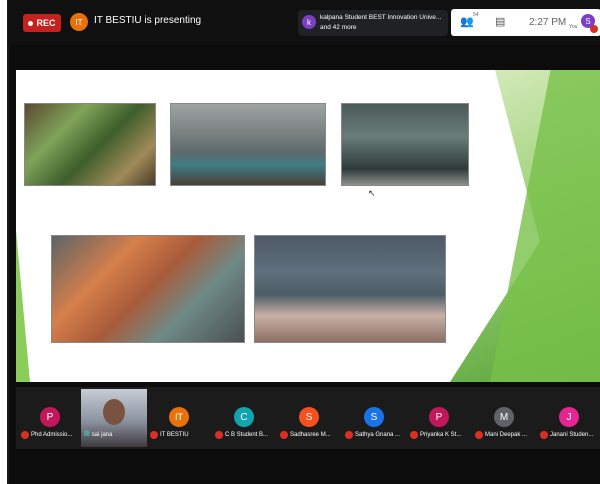 Image resolution: width=600 pixels, height=484 pixels. What do you see at coordinates (548, 22) in the screenshot?
I see `clock-time: 2:27 PM` at bounding box center [548, 22].